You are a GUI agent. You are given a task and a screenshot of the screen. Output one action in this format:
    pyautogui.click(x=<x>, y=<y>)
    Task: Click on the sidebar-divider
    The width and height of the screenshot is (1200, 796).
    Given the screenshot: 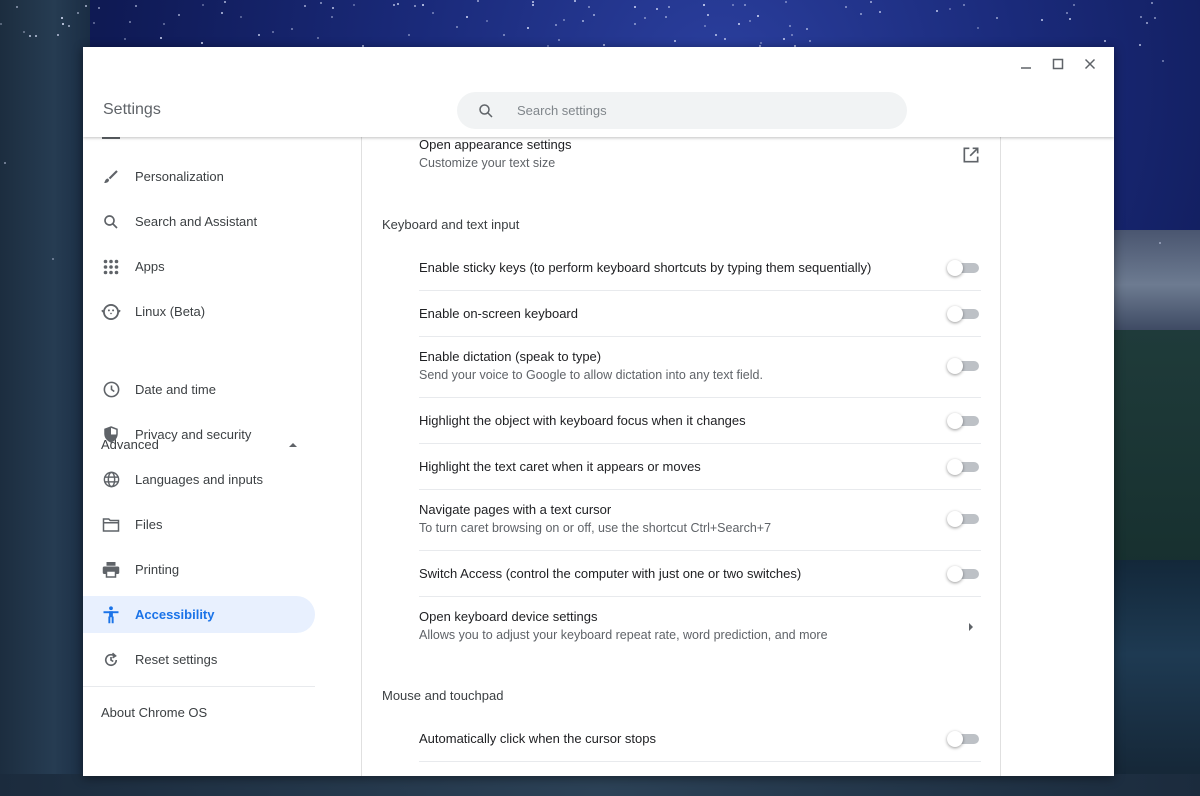 What is the action you would take?
    pyautogui.click(x=199, y=686)
    